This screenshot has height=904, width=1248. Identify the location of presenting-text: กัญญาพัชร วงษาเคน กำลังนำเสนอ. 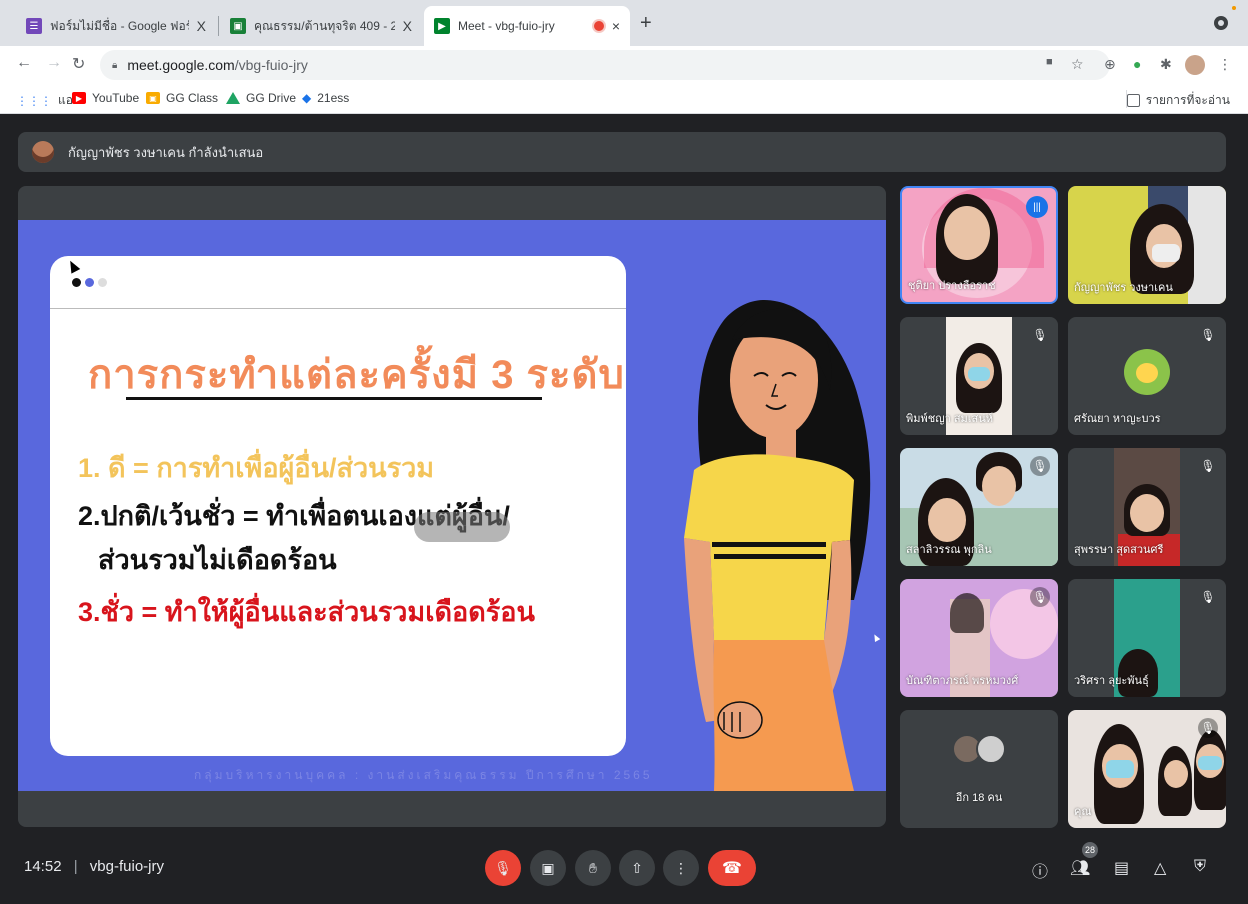
(166, 152).